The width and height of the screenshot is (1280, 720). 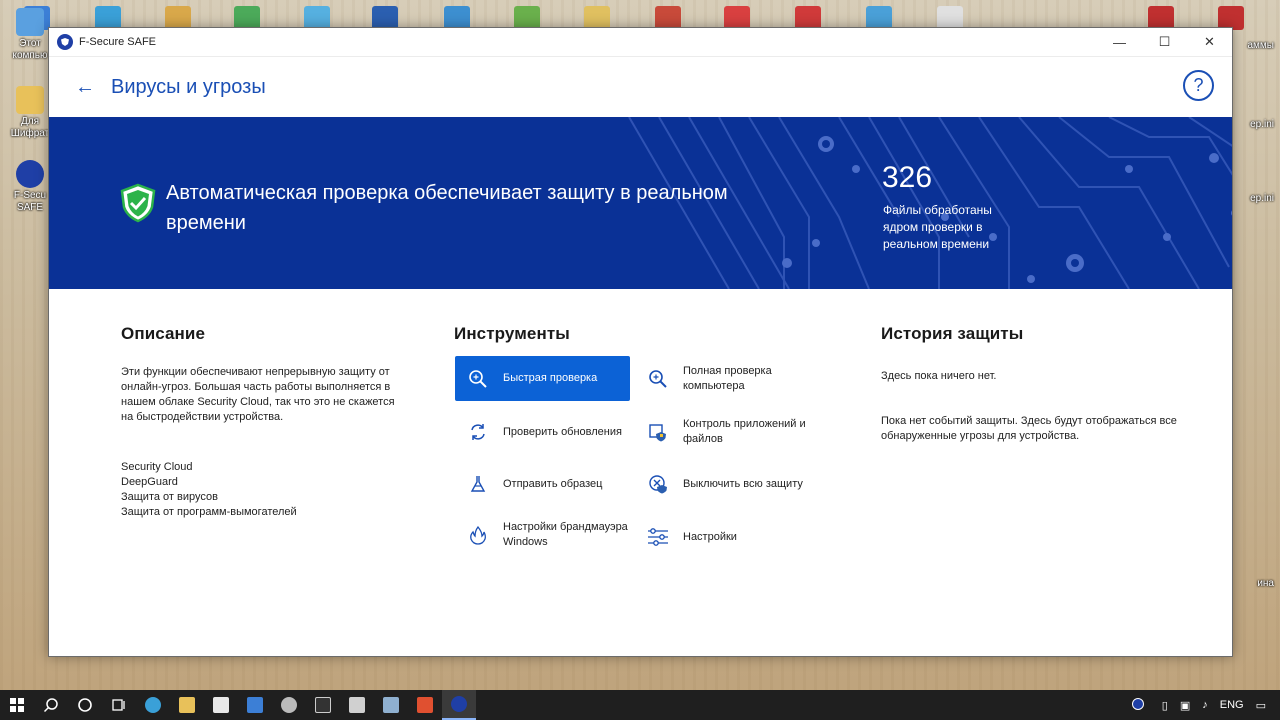 What do you see at coordinates (188, 86) in the screenshot?
I see `page-title: Вирусы и угрозы` at bounding box center [188, 86].